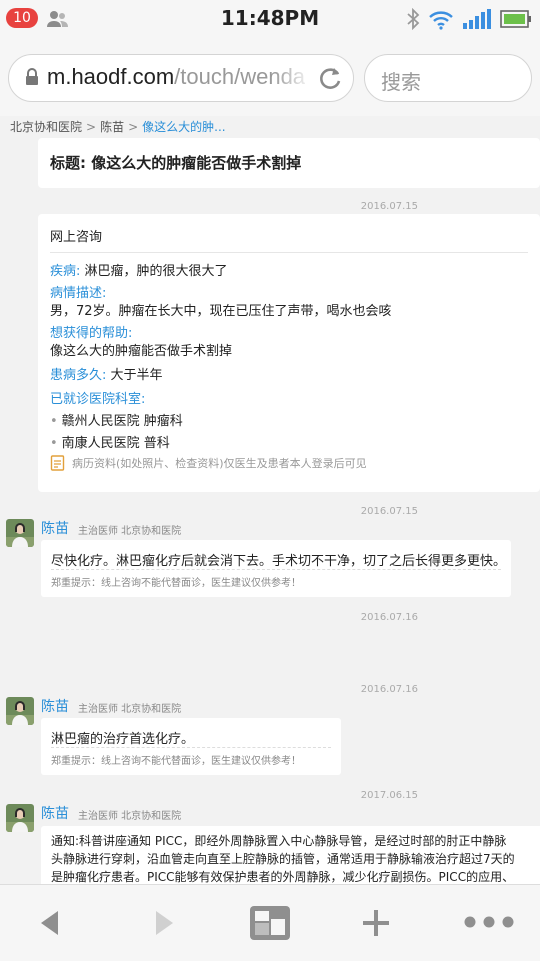 Image resolution: width=540 pixels, height=961 pixels. I want to click on forward-icon, so click(164, 923).